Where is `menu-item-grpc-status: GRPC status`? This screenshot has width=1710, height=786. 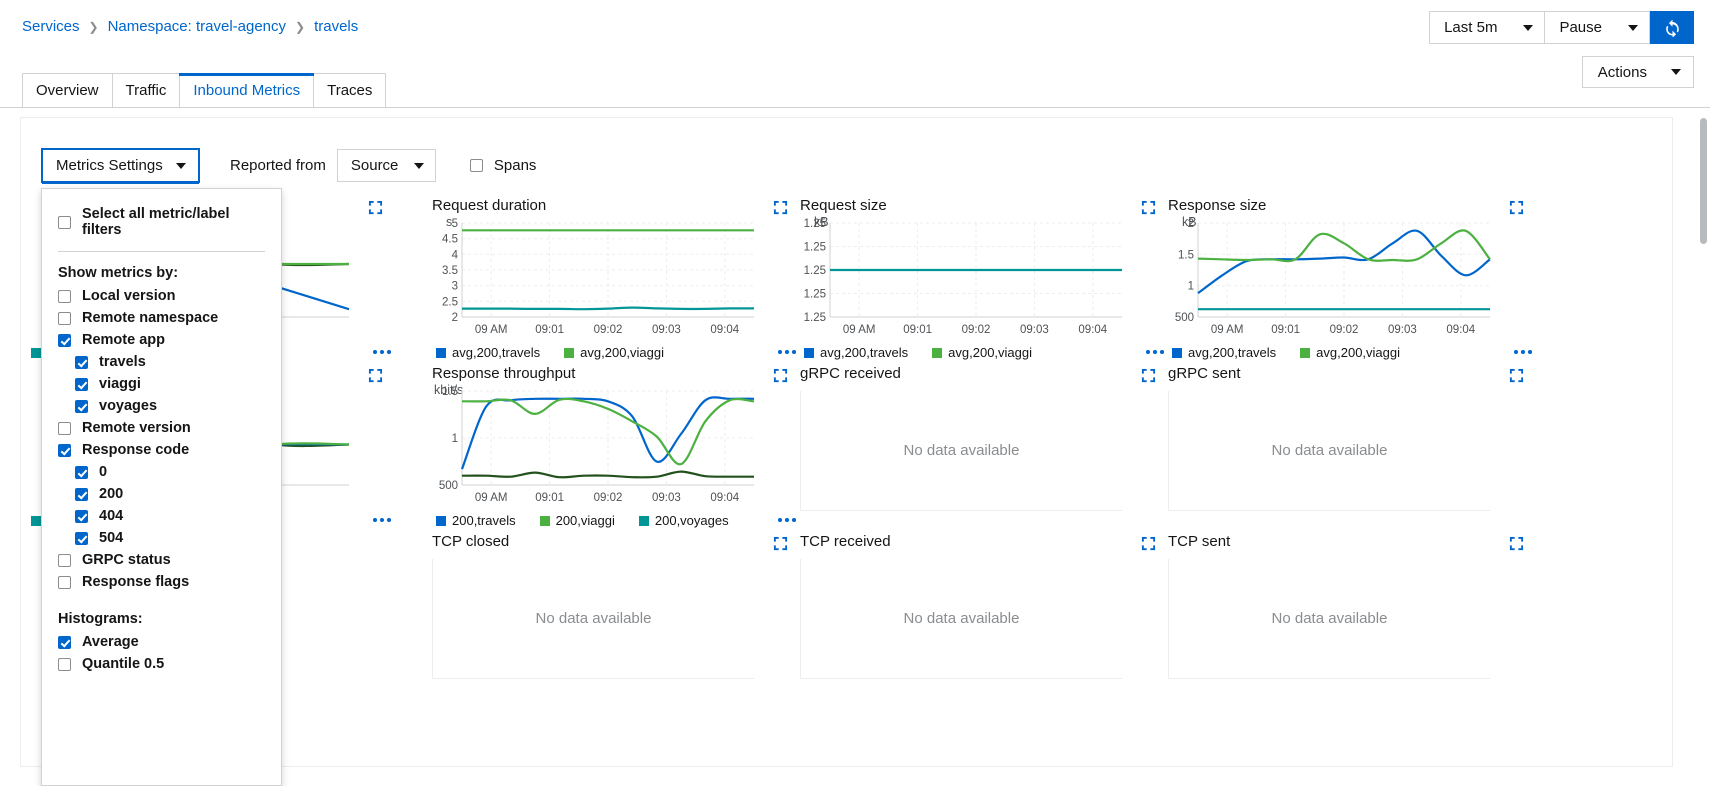 menu-item-grpc-status: GRPC status is located at coordinates (161, 560).